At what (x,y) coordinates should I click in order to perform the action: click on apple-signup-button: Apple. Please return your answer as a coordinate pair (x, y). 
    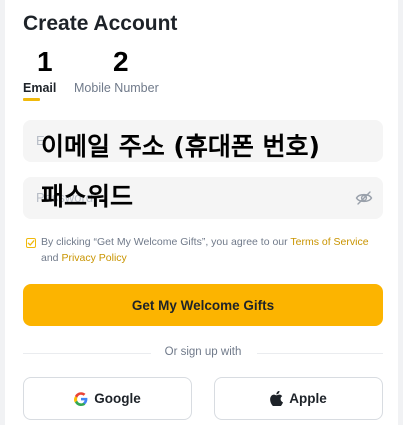
    Looking at the image, I should click on (298, 398).